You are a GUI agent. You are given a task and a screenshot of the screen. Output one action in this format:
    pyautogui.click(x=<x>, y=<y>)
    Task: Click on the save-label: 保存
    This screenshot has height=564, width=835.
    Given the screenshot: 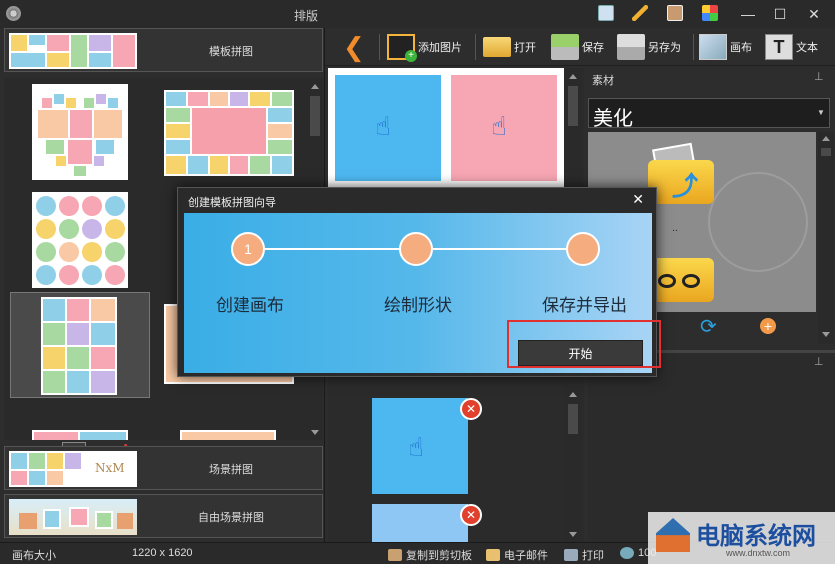 What is the action you would take?
    pyautogui.click(x=593, y=48)
    